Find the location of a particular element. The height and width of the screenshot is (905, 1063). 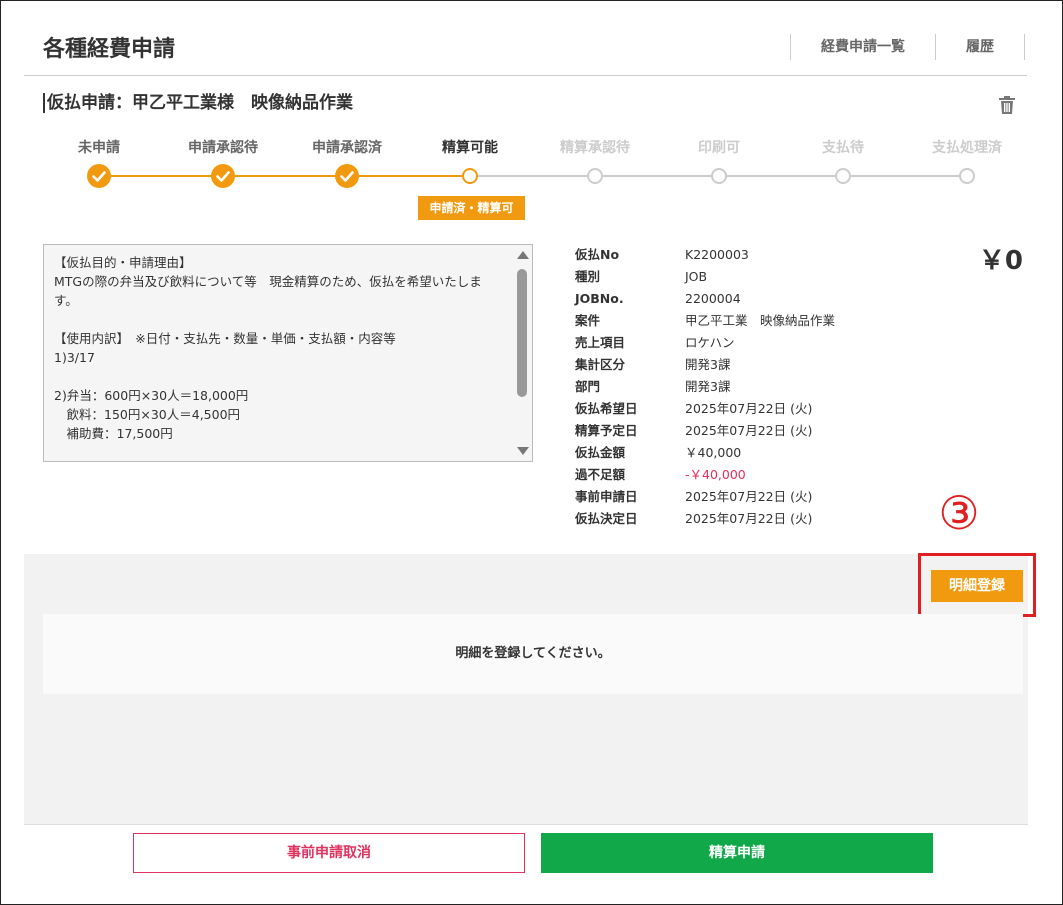

step-item: 申請承認済 is located at coordinates (347, 162).